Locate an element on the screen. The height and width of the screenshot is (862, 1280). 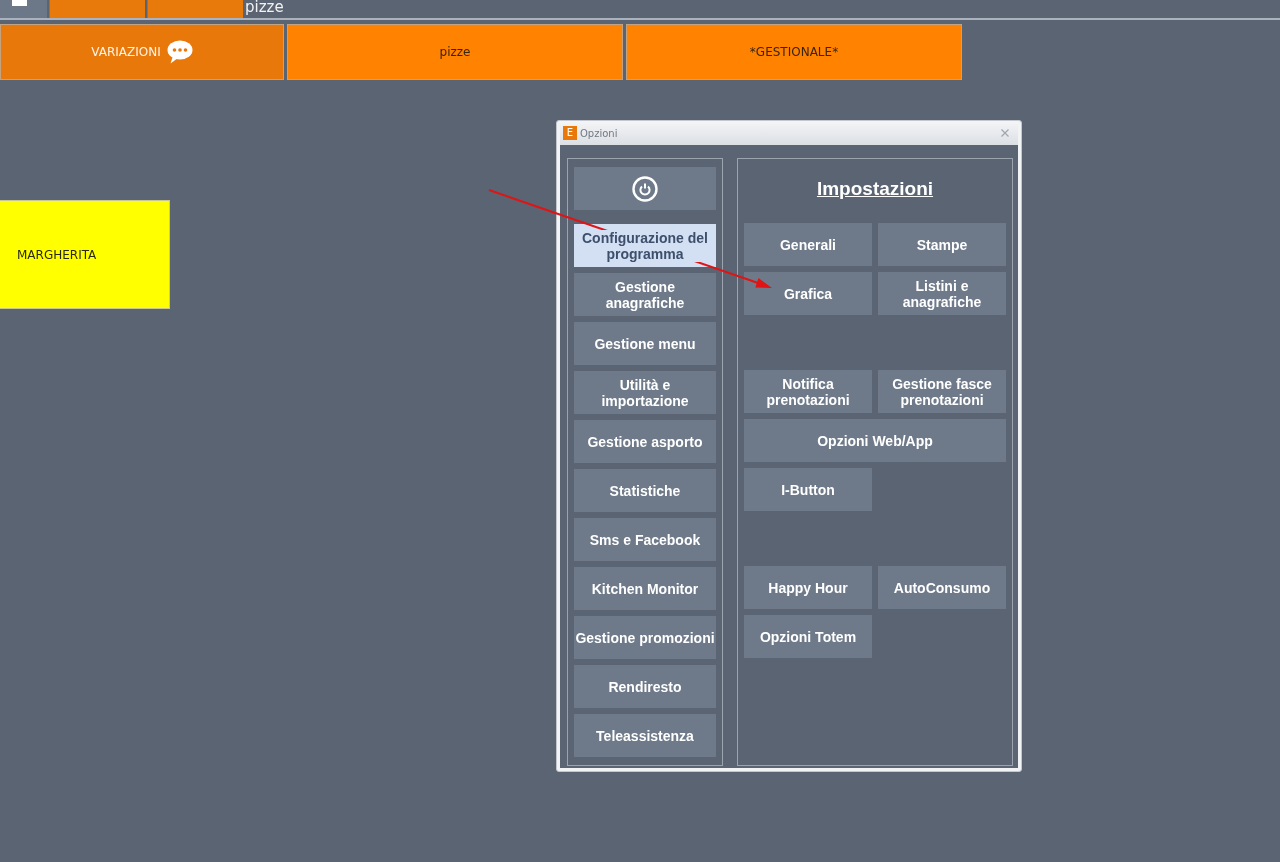
menu-button: Teleassistenza is located at coordinates (645, 735).